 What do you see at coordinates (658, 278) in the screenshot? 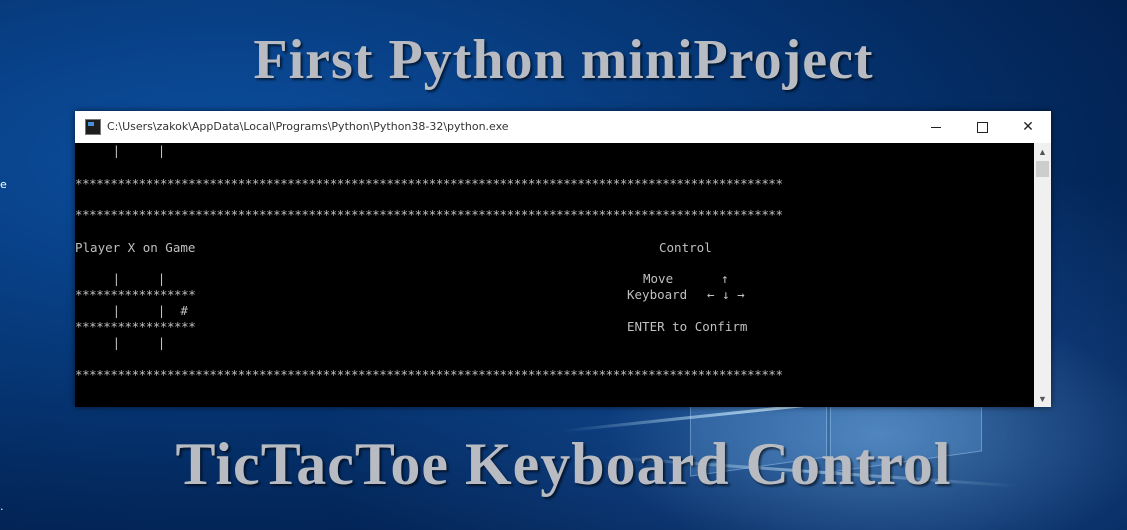
I see `move-label: Move` at bounding box center [658, 278].